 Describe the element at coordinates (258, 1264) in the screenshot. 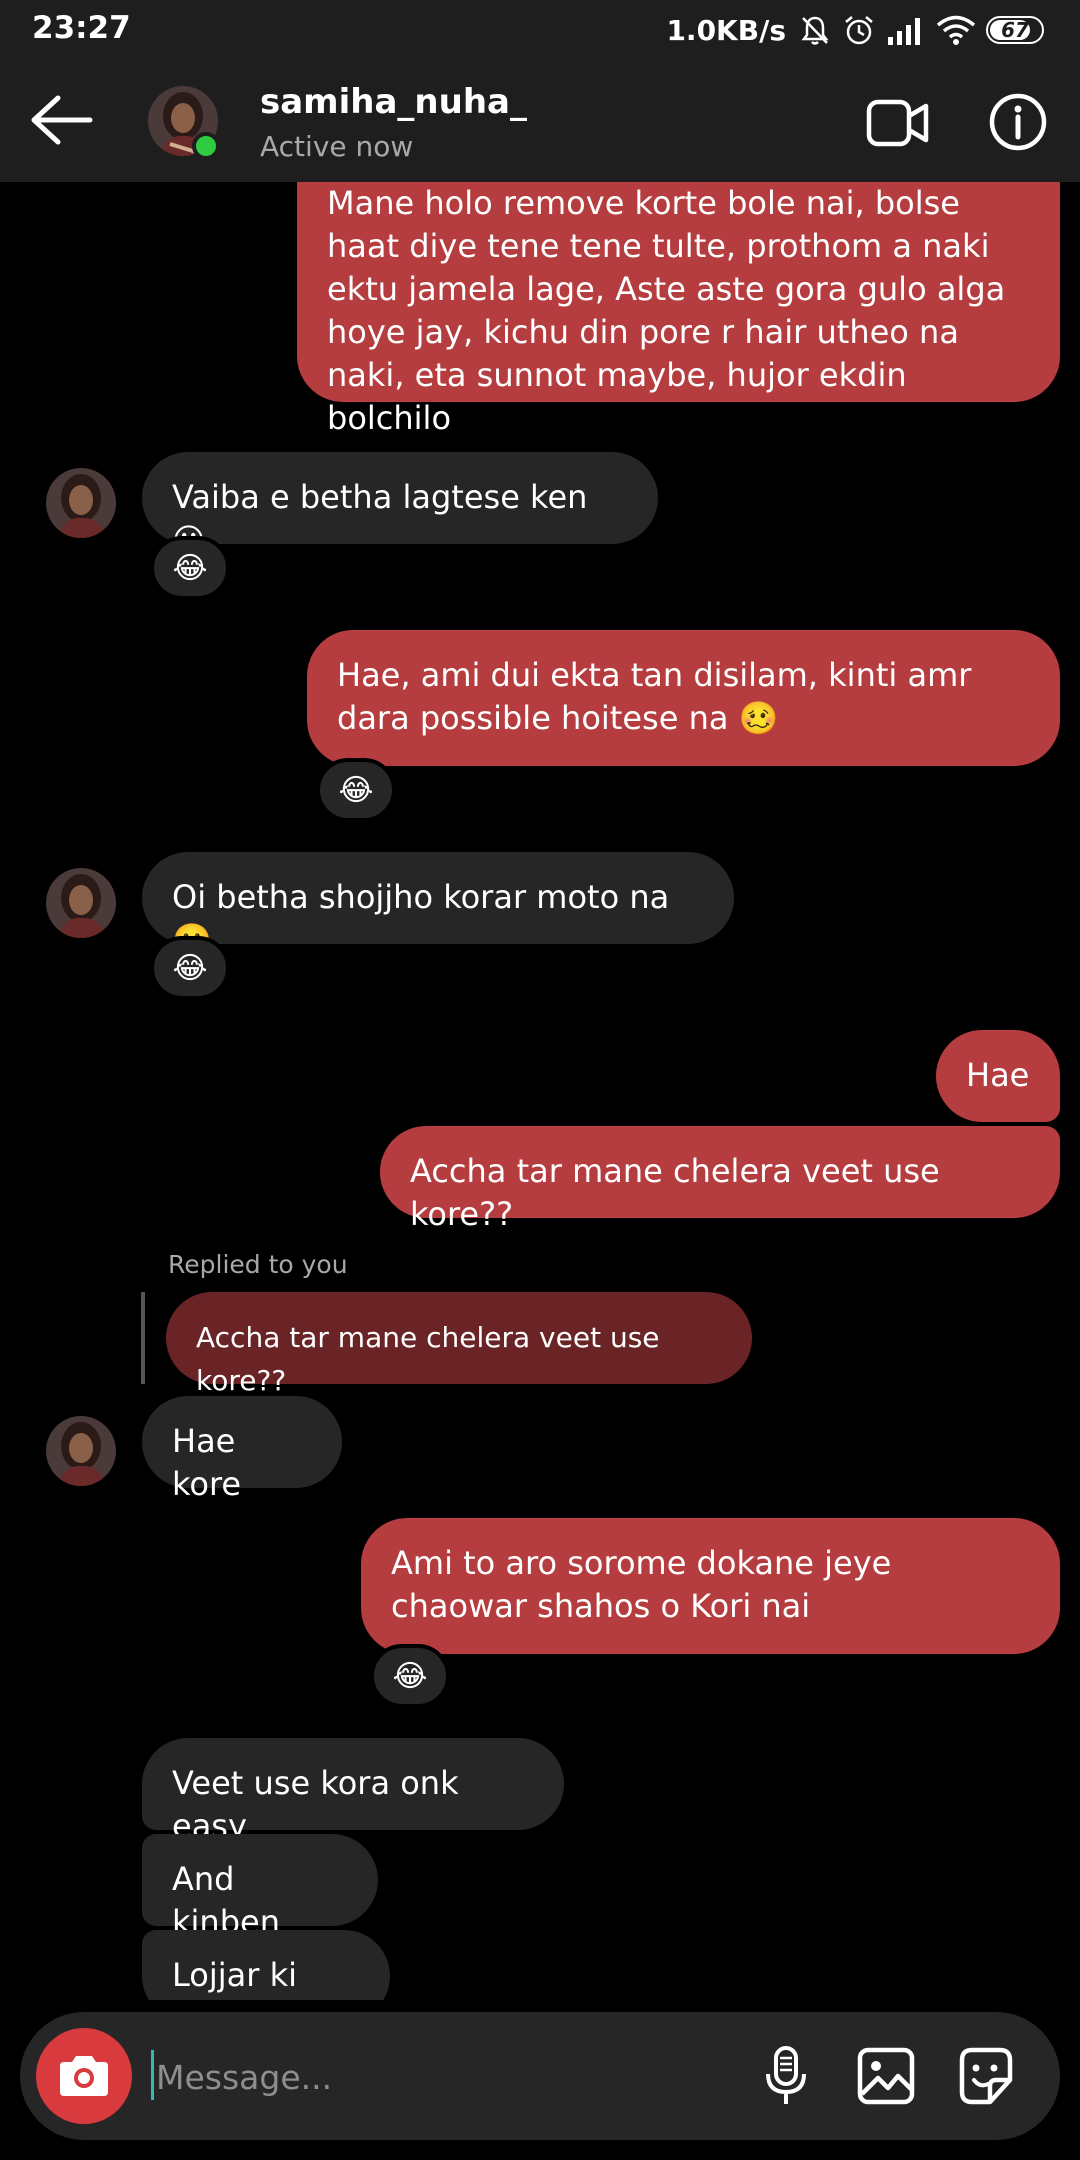

I see `replied-to-label: Replied to you` at that location.